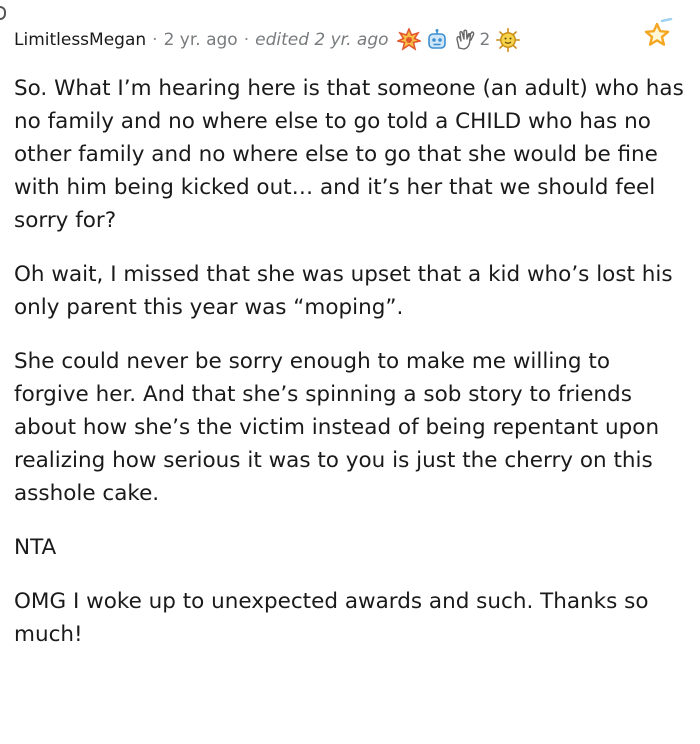 This screenshot has width=700, height=744. What do you see at coordinates (3, 13) in the screenshot?
I see `thread-line-edge` at bounding box center [3, 13].